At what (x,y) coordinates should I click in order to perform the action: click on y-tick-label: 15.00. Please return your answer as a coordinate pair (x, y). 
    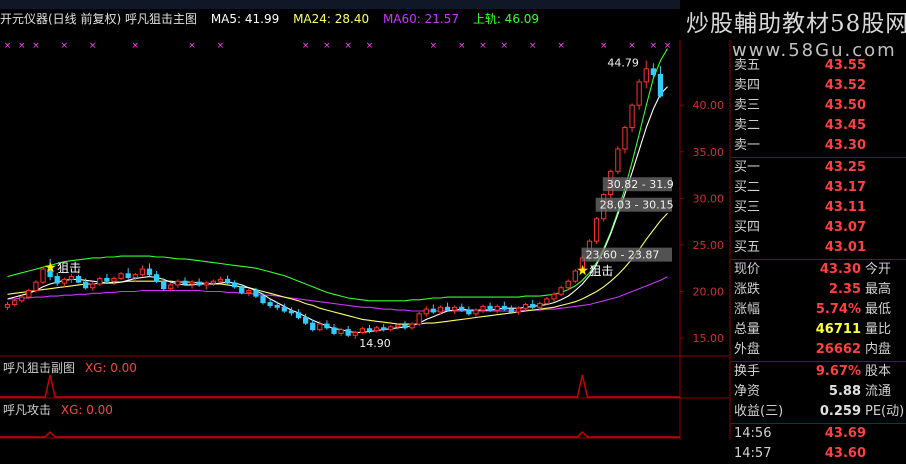
    Looking at the image, I should click on (709, 338).